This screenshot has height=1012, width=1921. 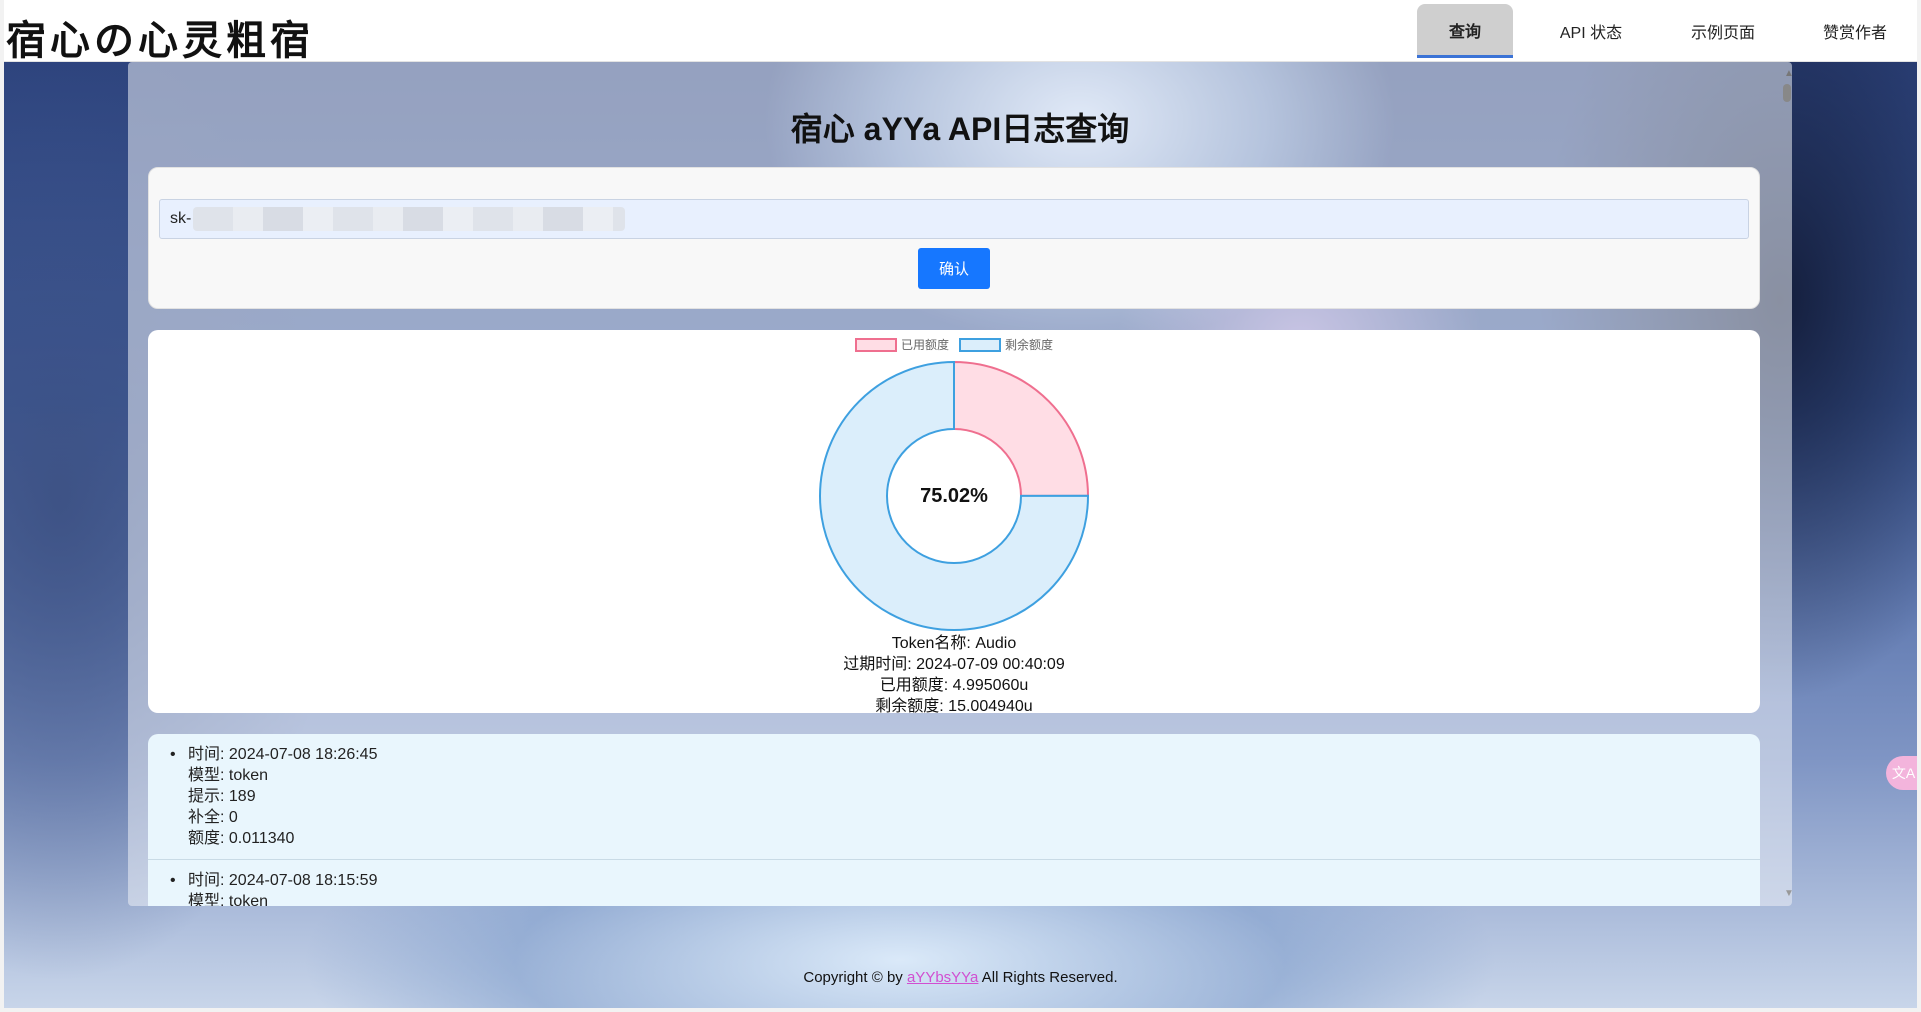 What do you see at coordinates (409, 219) in the screenshot?
I see `redacted-key` at bounding box center [409, 219].